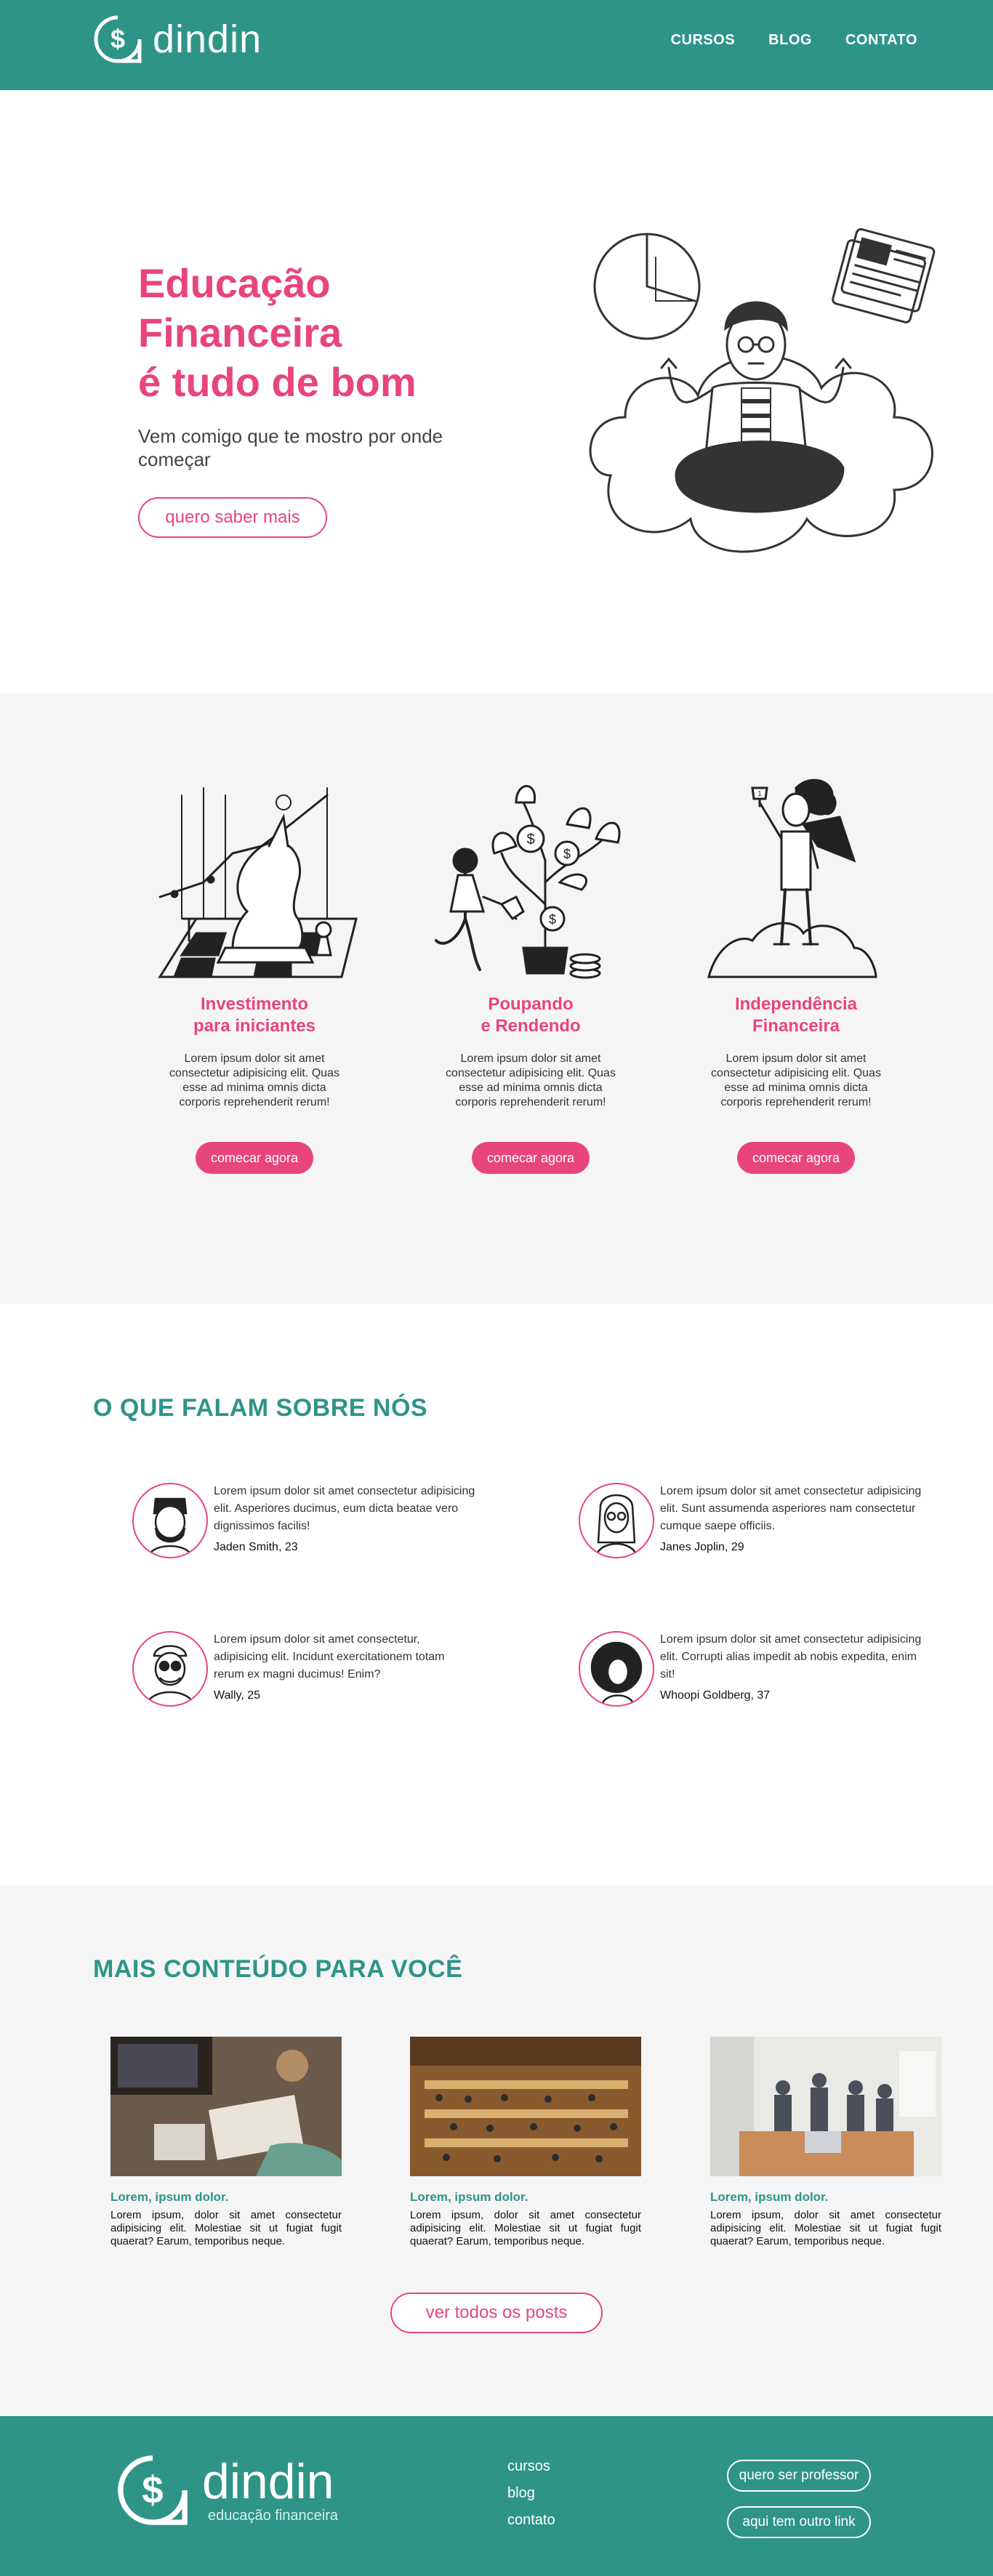 The height and width of the screenshot is (2576, 993). What do you see at coordinates (790, 40) in the screenshot?
I see `nav-blog: BLOG` at bounding box center [790, 40].